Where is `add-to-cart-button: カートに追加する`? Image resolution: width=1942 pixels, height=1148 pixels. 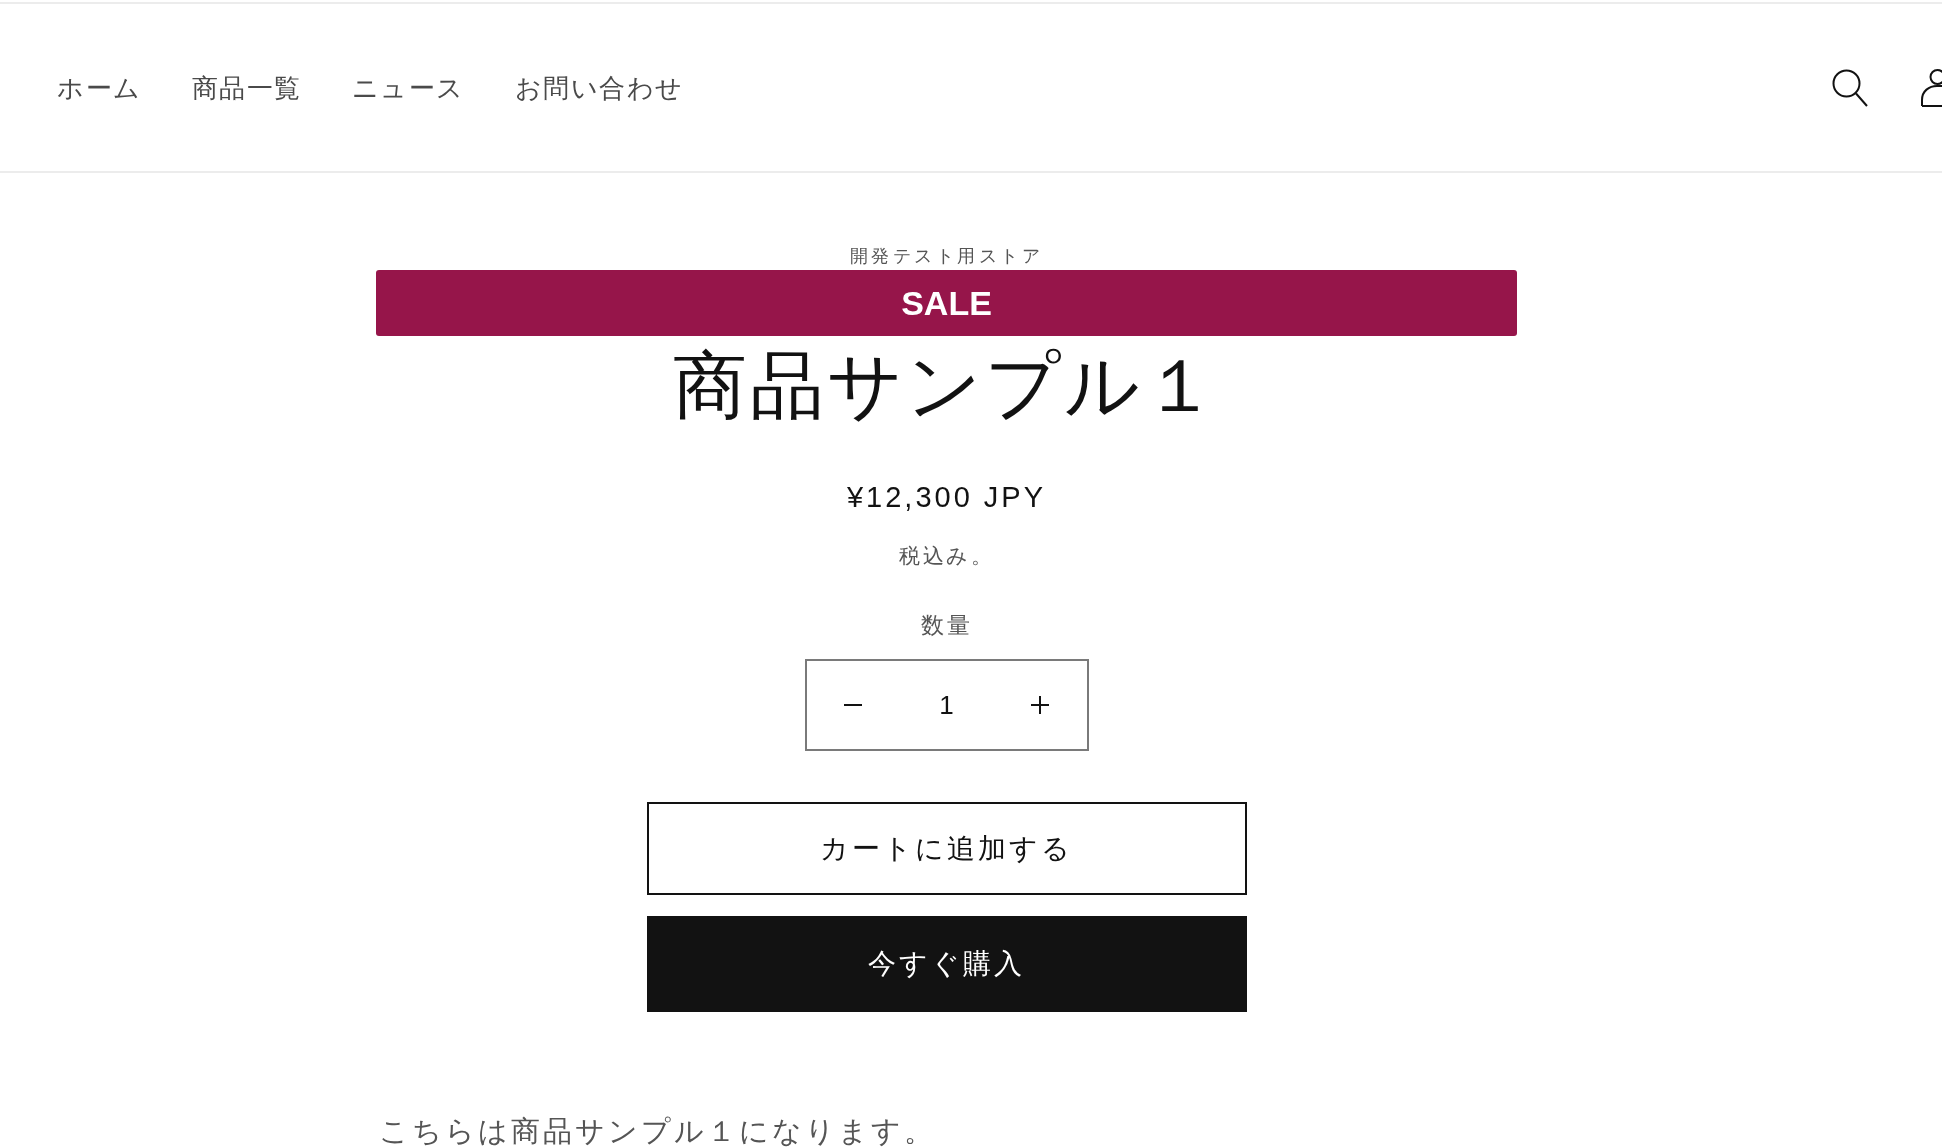
add-to-cart-button: カートに追加する is located at coordinates (946, 848).